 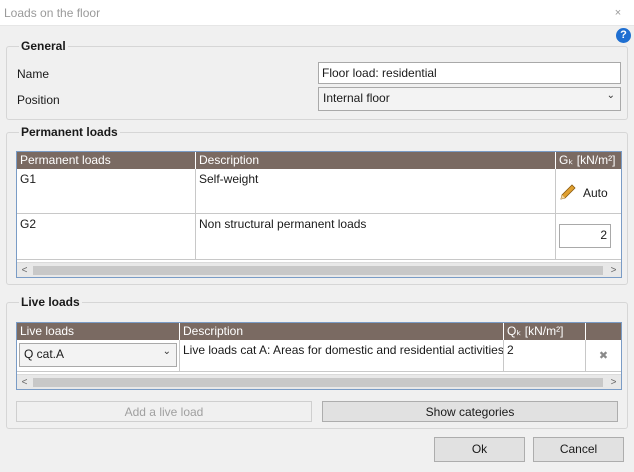 I want to click on live-category-select: Q cat.A ⌄, so click(x=98, y=355).